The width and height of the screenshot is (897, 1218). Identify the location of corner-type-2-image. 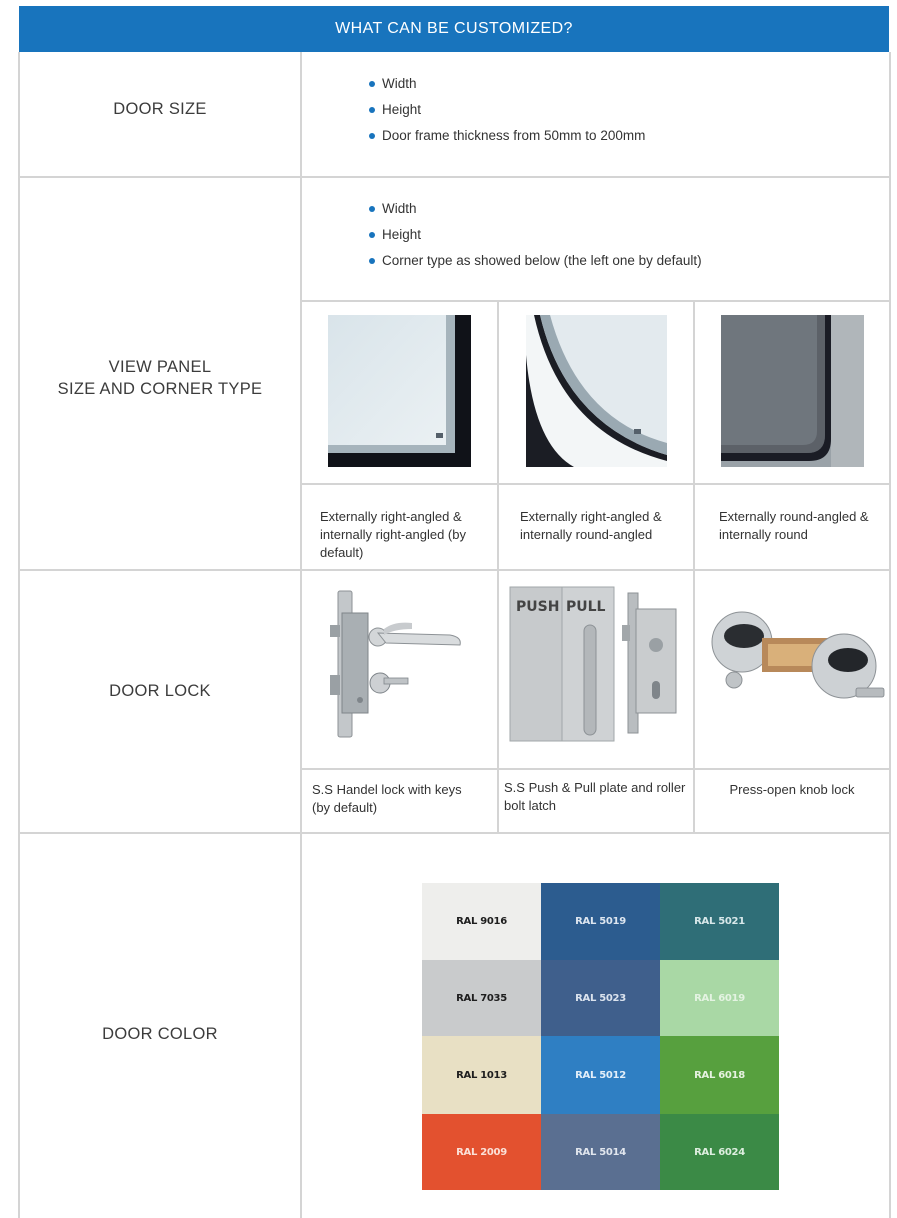
(596, 391).